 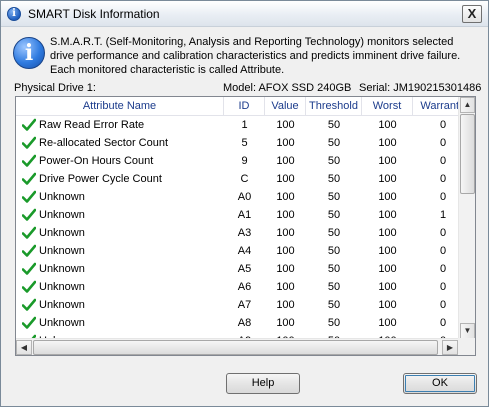 I want to click on table-row: Power-On Hours Count 9 100 50 100 0, so click(x=237, y=161).